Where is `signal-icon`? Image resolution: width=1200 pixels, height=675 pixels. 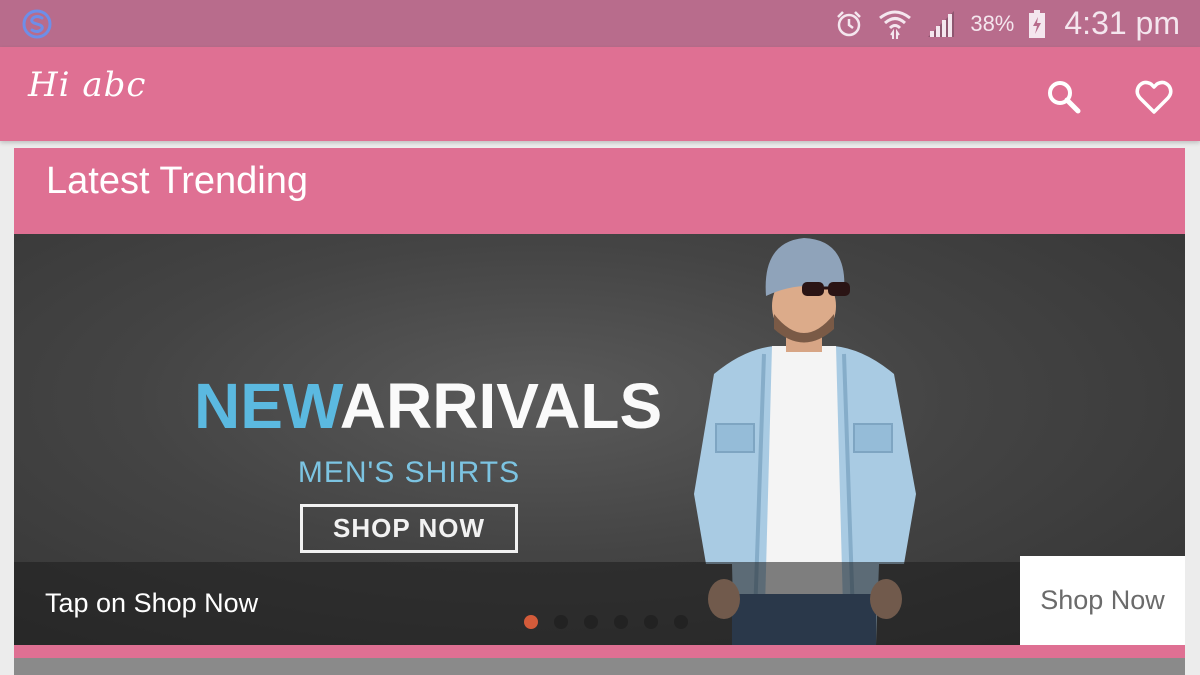
signal-icon is located at coordinates (941, 23).